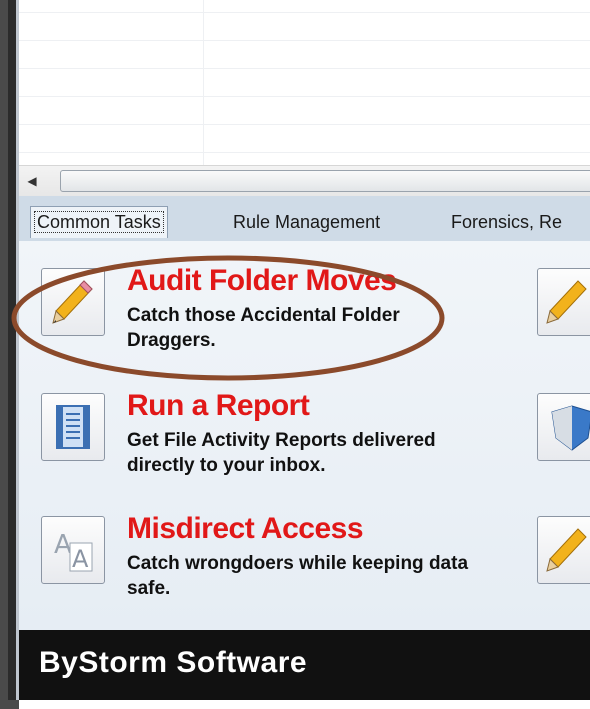 Image resolution: width=590 pixels, height=709 pixels. Describe the element at coordinates (73, 427) in the screenshot. I see `report-icon` at that location.